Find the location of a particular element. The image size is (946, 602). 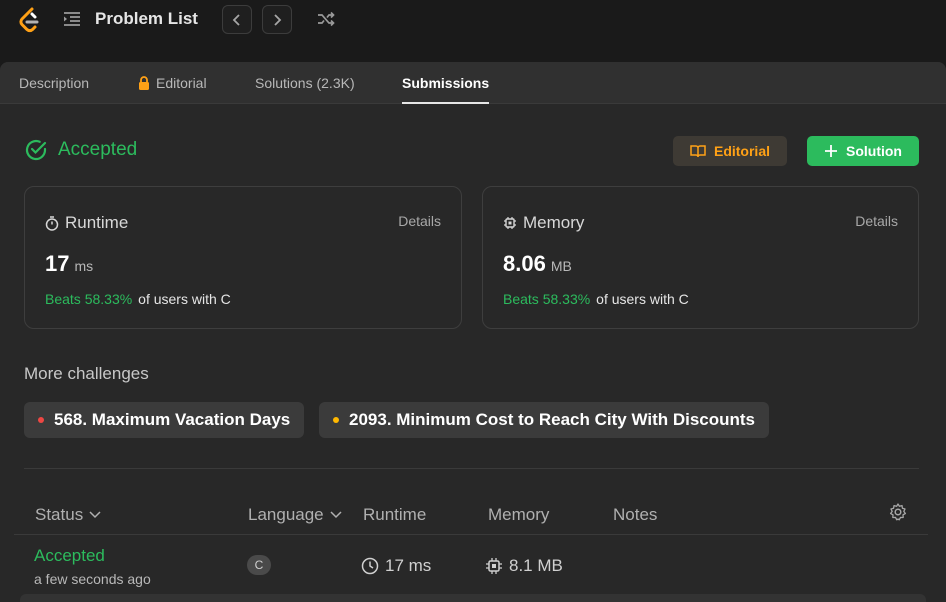

top-bar: Problem List is located at coordinates (473, 26).